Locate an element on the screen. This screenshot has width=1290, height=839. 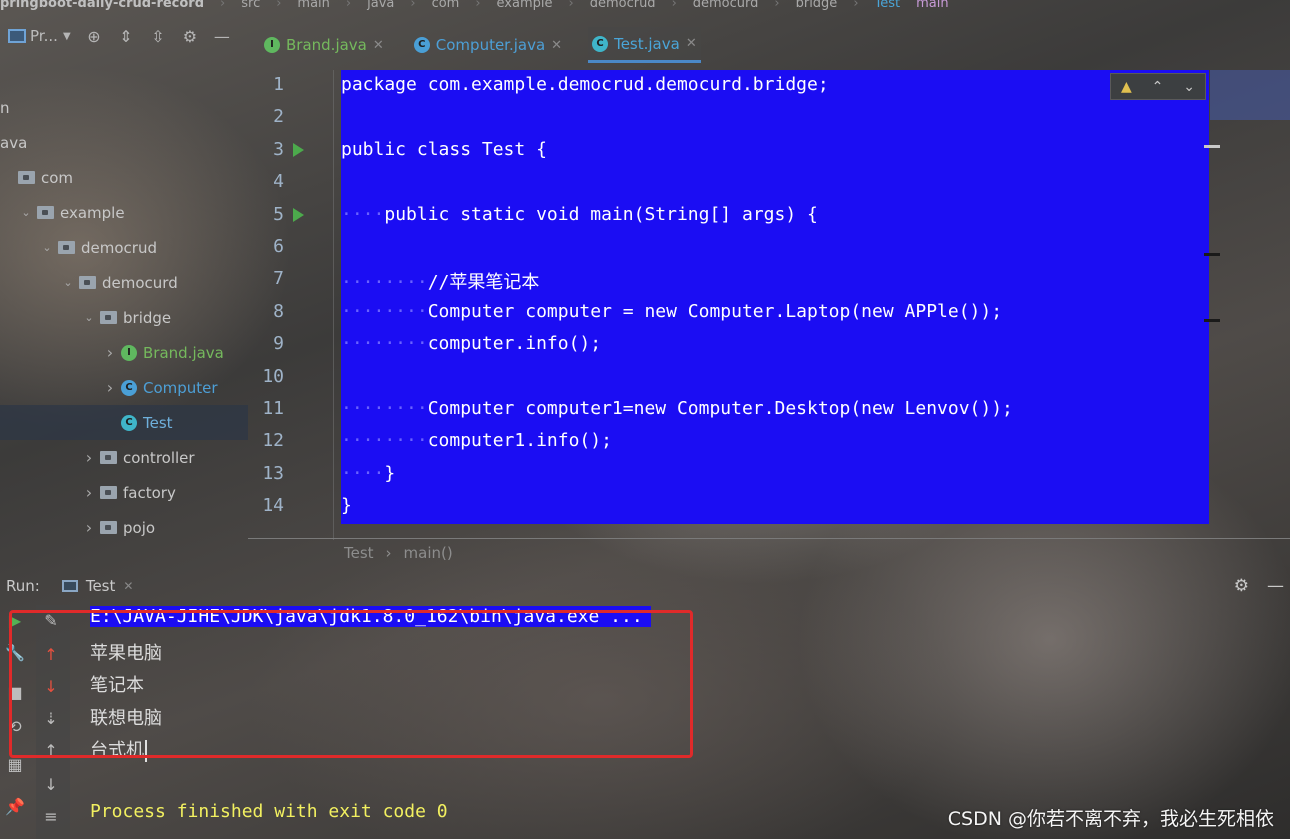
collapse-all-icon: ⇳ is located at coordinates (158, 36).